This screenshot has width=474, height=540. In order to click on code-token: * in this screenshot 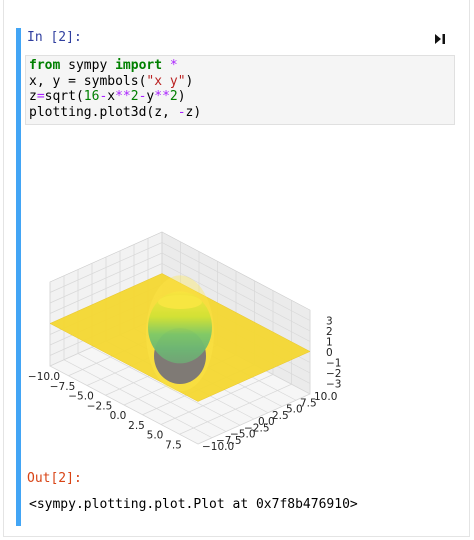, I will do `click(173, 65)`.